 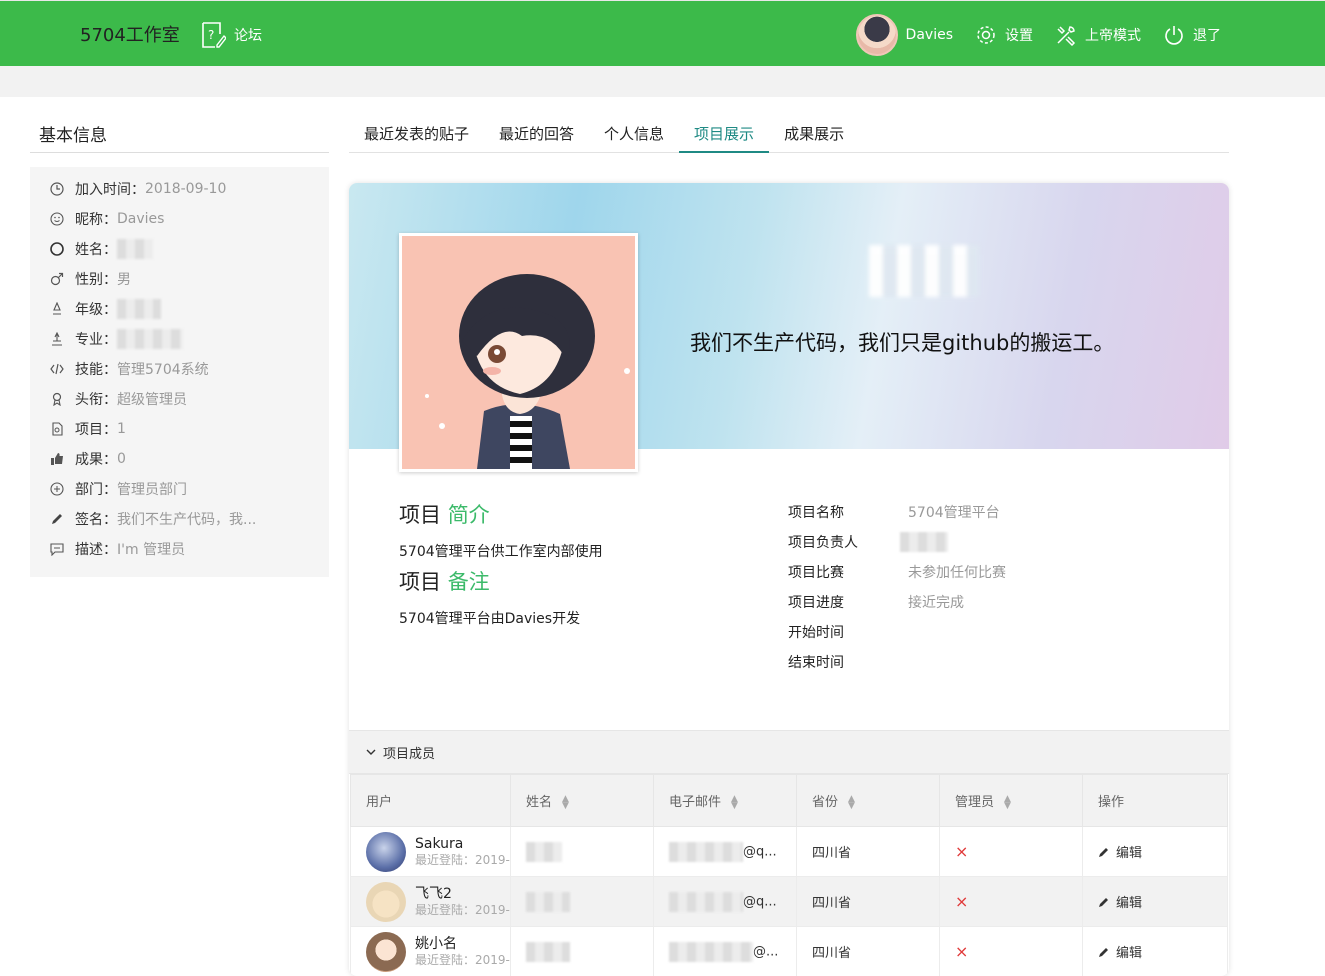 What do you see at coordinates (179, 132) in the screenshot?
I see `sidebar-title: 基本信息` at bounding box center [179, 132].